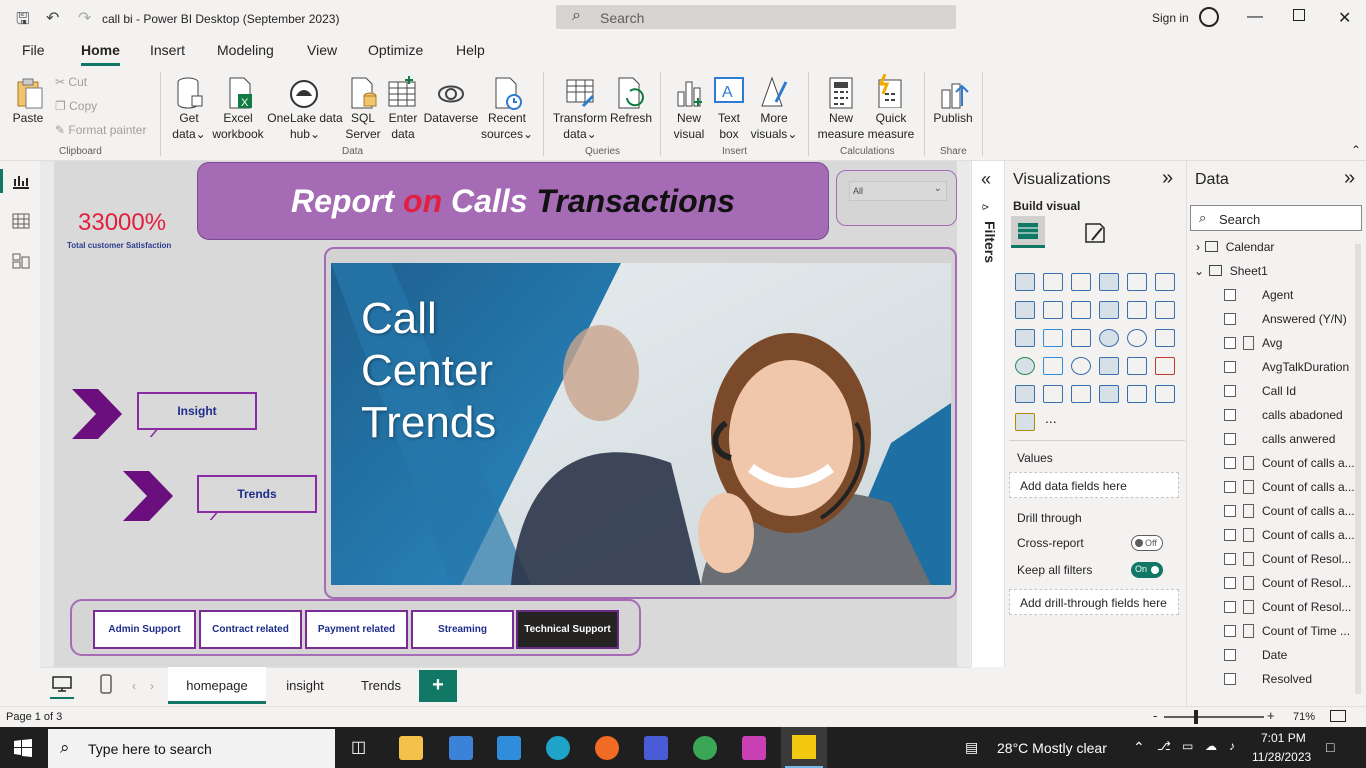 The width and height of the screenshot is (1366, 768). I want to click on card-visual-icon, so click(1109, 366).